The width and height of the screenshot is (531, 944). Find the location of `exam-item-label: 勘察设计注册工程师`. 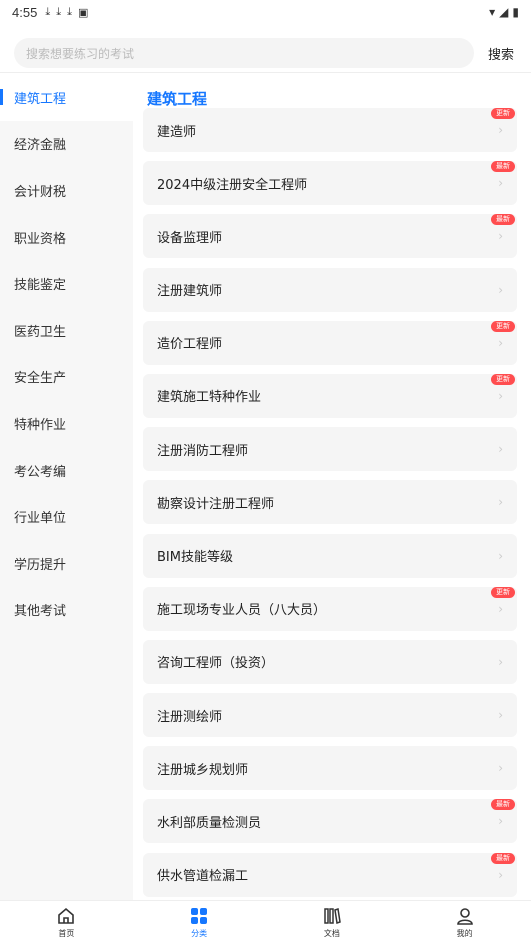

exam-item-label: 勘察设计注册工程师 is located at coordinates (216, 504).